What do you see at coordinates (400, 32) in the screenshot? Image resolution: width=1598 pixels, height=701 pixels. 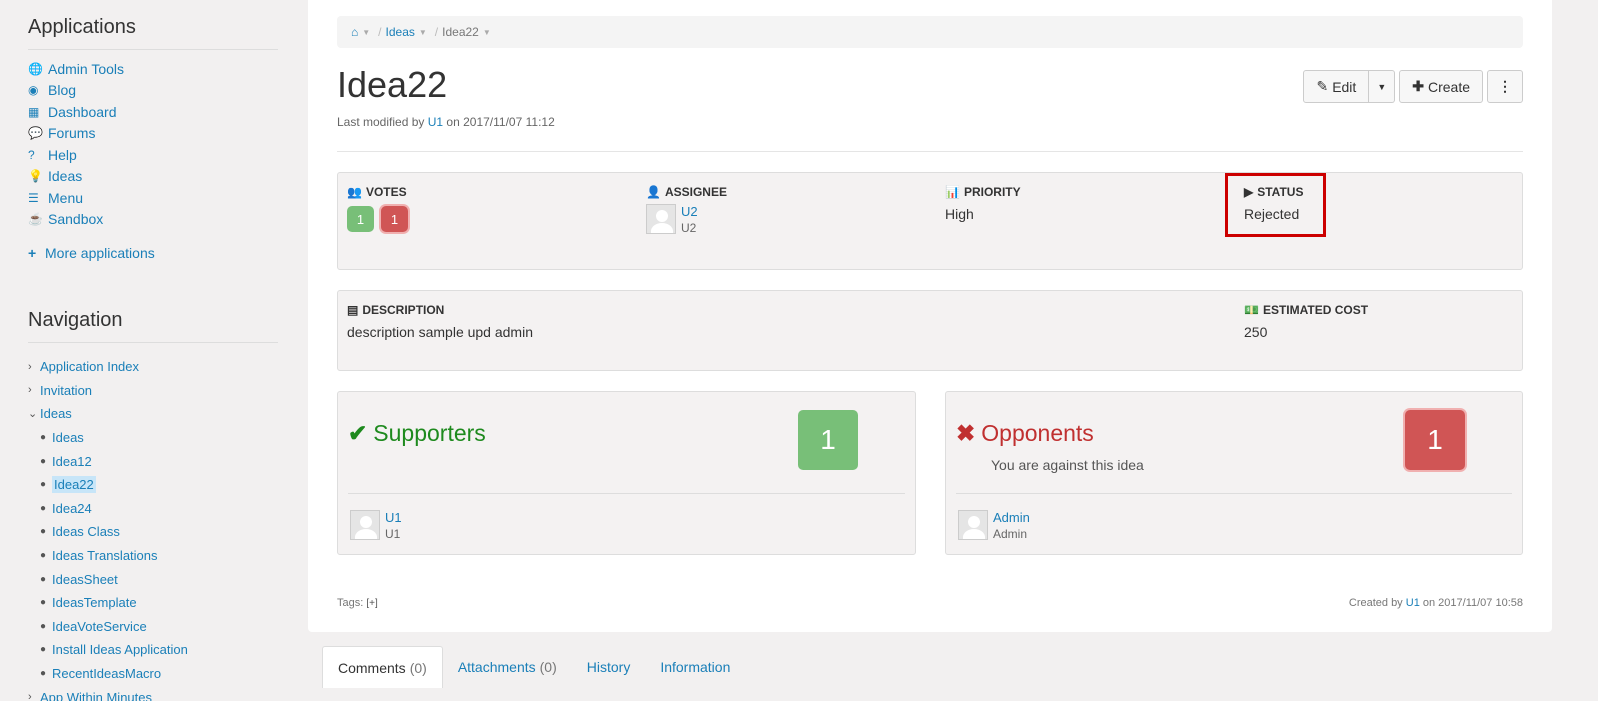 I see `breadcrumb-ideas: Ideas` at bounding box center [400, 32].